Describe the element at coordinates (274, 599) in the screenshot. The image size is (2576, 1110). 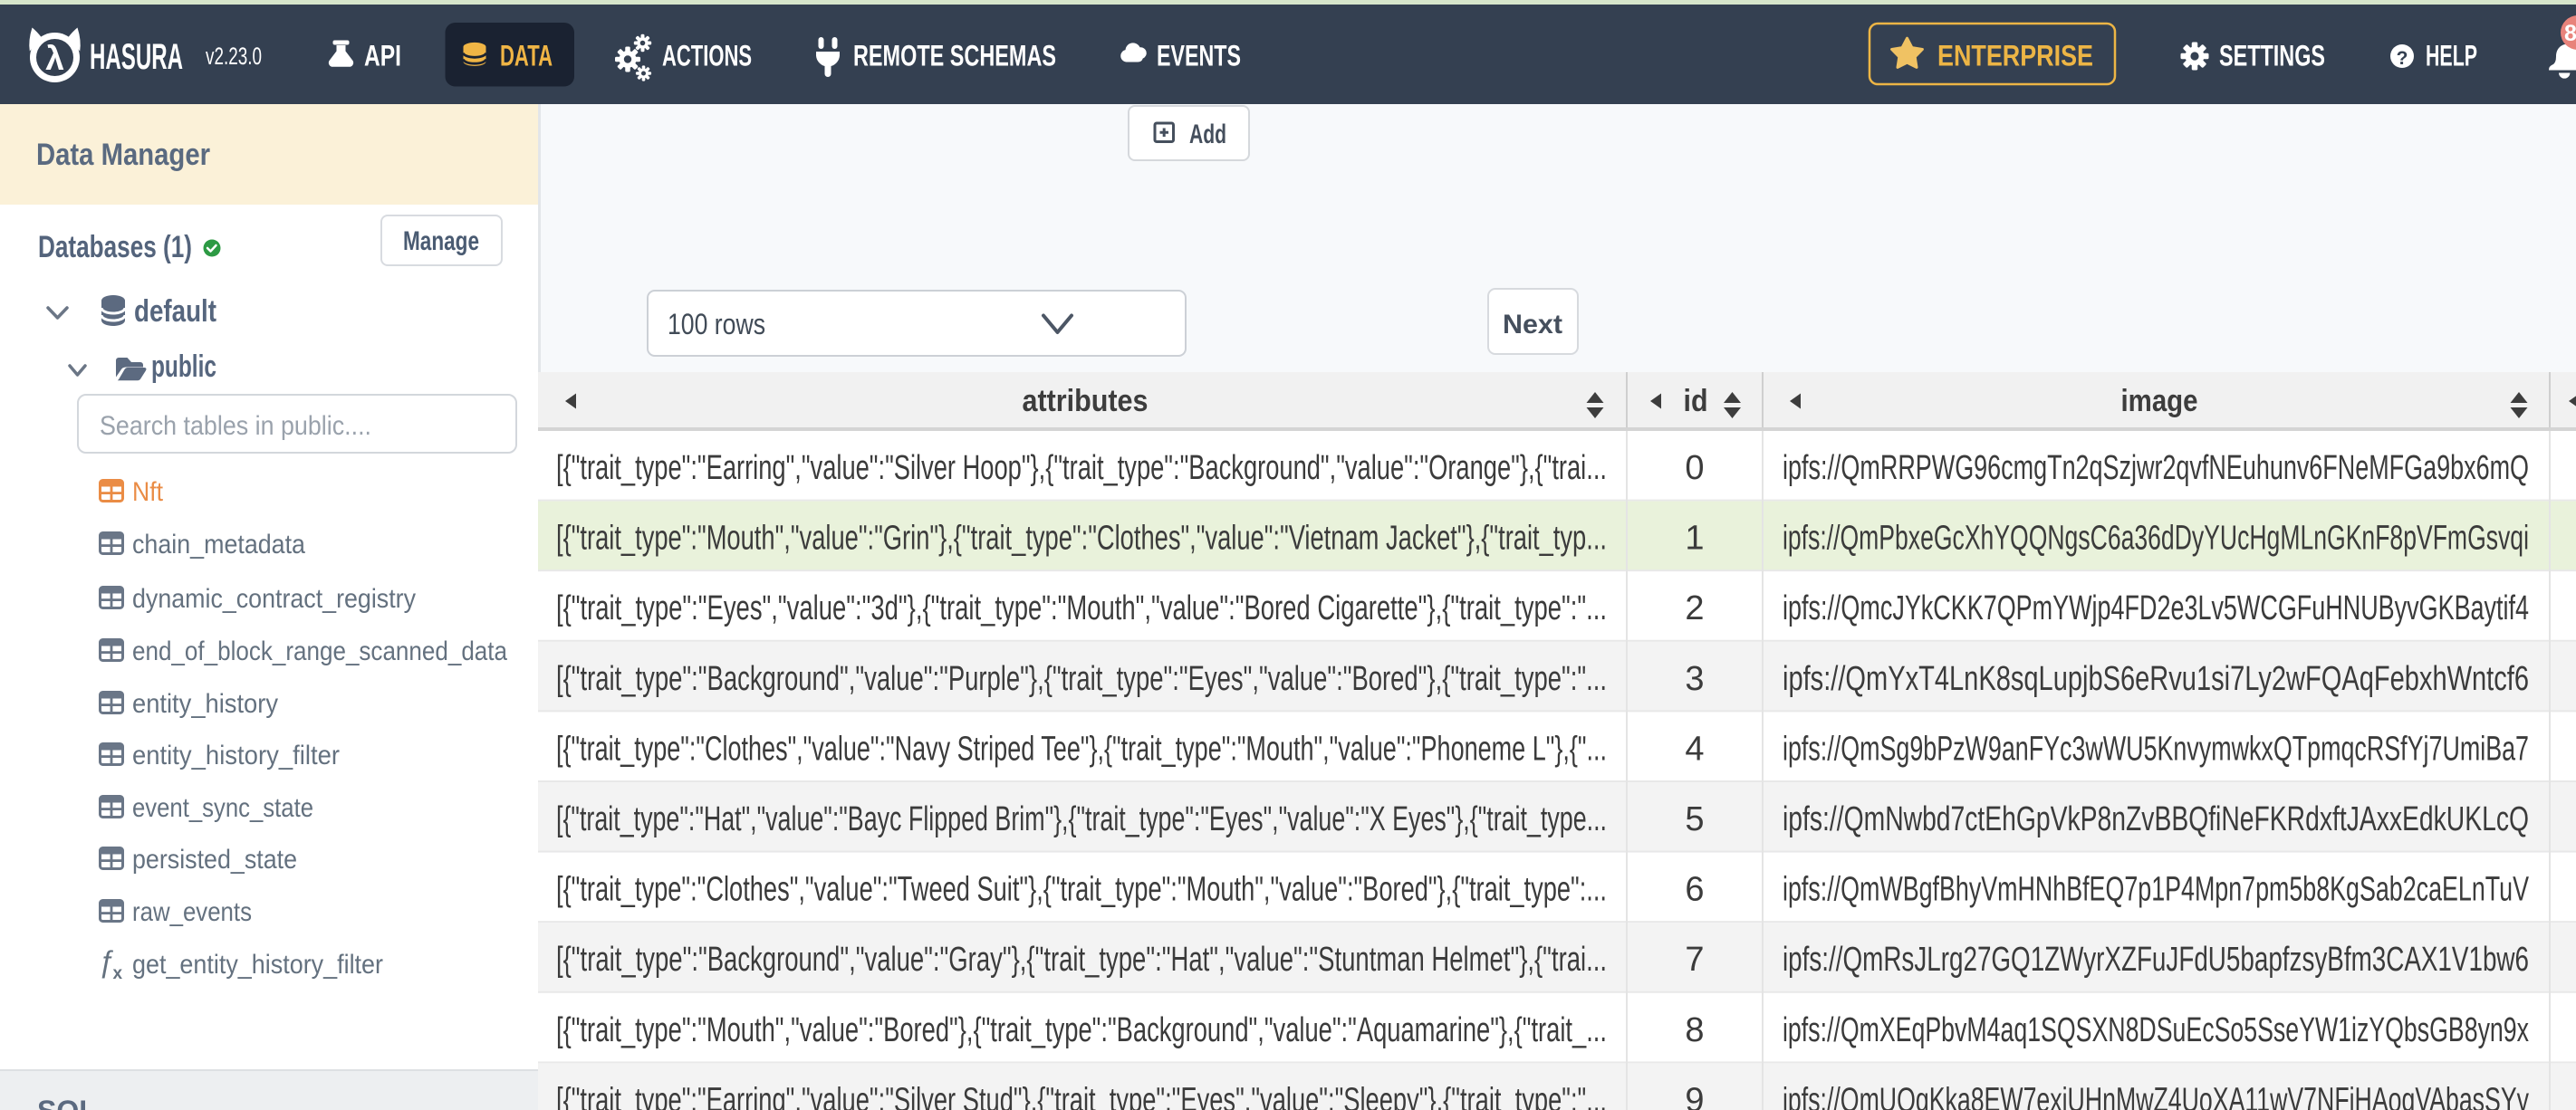
I see `svg-text: dynamic_contract_registry` at that location.